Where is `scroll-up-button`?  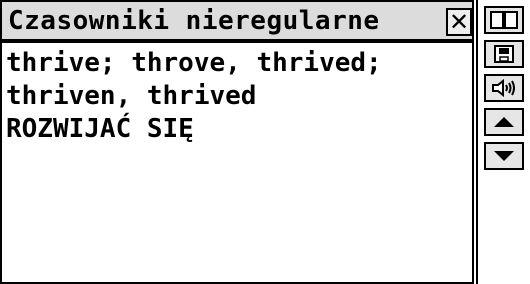
scroll-up-button is located at coordinates (504, 122).